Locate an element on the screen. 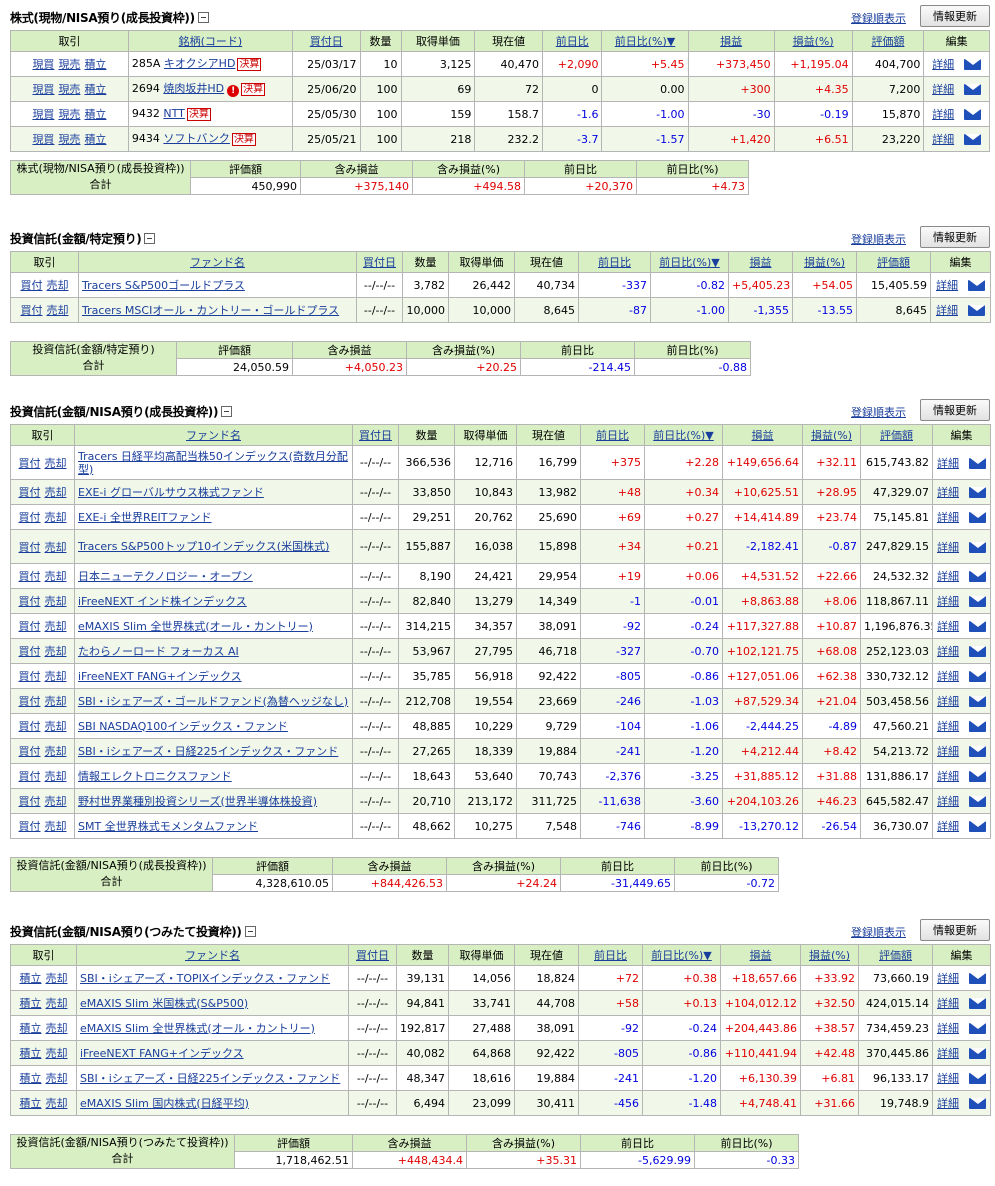 The image size is (995, 1186). fund-name-link: SBI・iシェアーズ・ゴールドファンド(為替ヘッジなし) is located at coordinates (213, 701).